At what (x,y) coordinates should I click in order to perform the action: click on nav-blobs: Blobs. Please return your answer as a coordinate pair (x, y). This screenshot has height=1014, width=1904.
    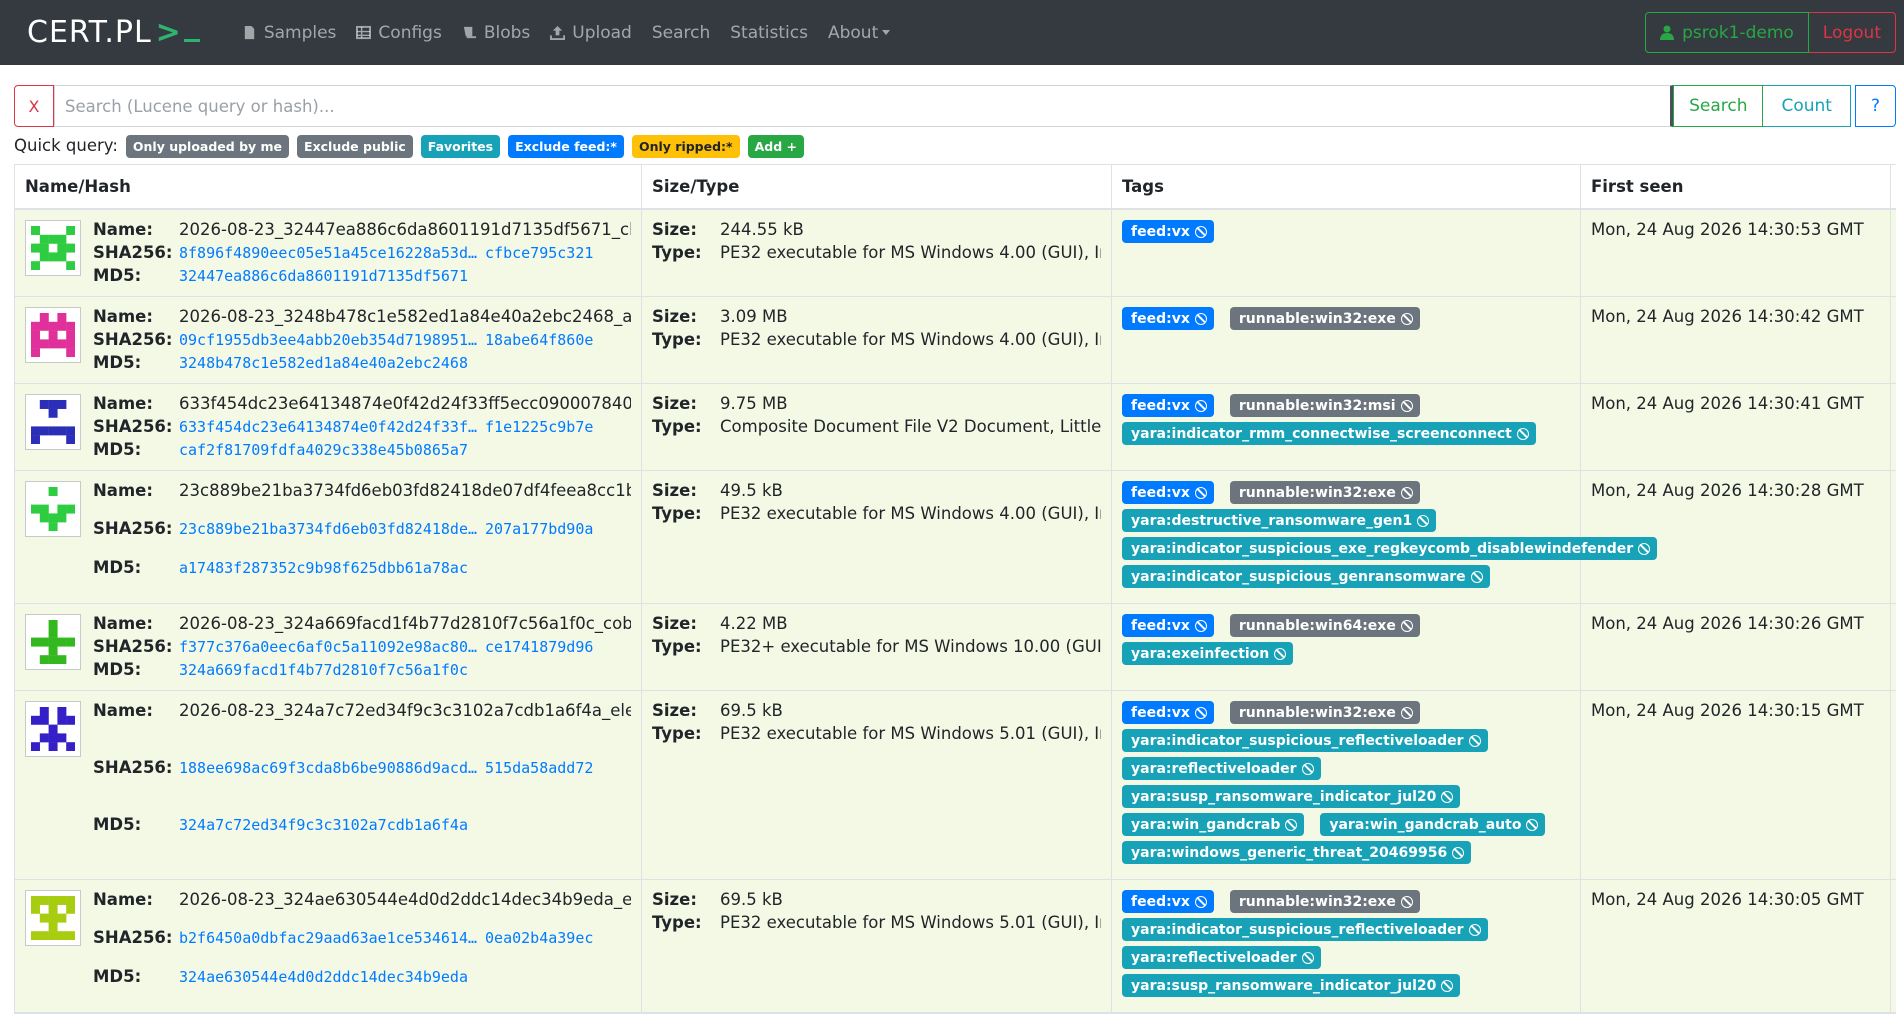
    Looking at the image, I should click on (496, 33).